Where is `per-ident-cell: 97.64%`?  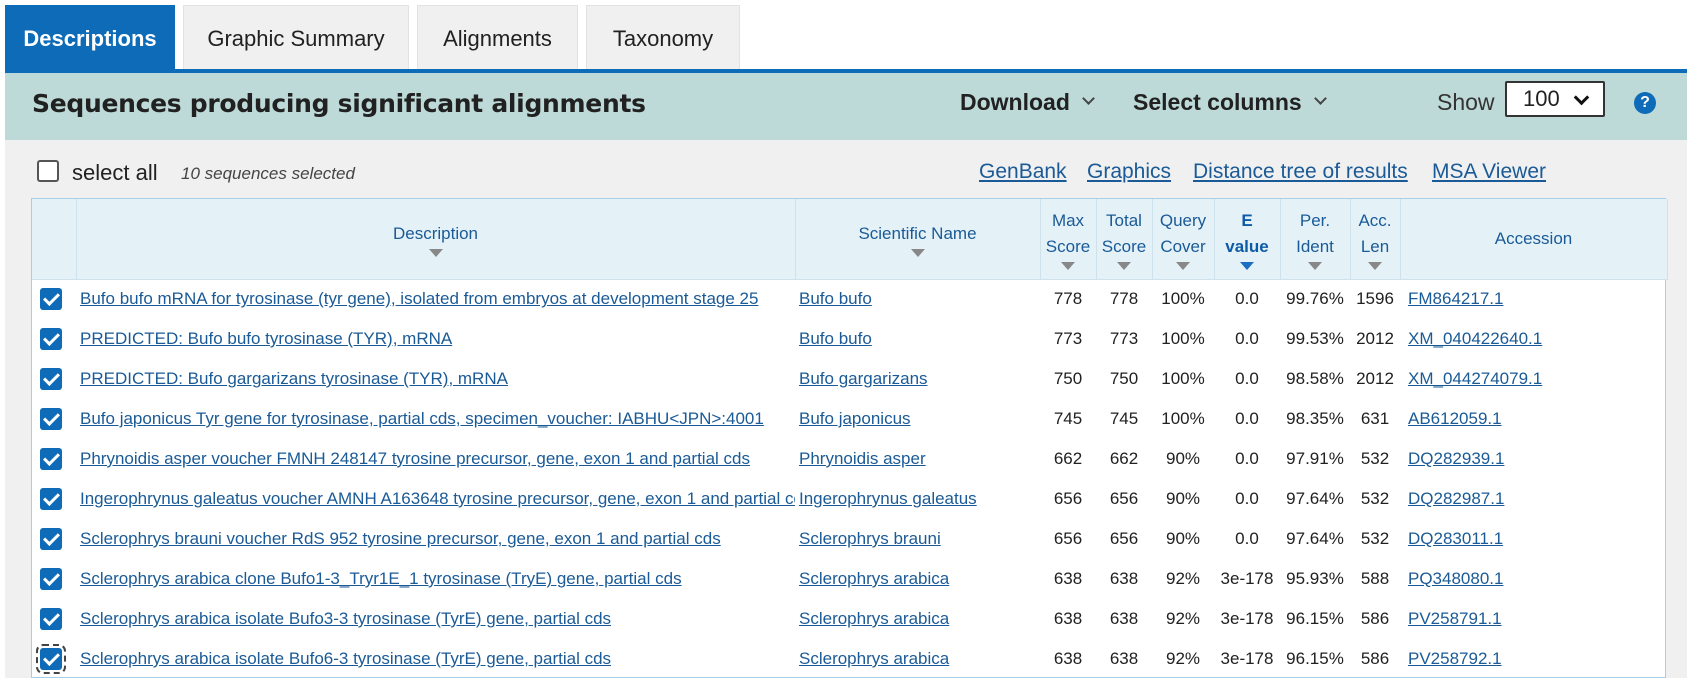 per-ident-cell: 97.64% is located at coordinates (1315, 498).